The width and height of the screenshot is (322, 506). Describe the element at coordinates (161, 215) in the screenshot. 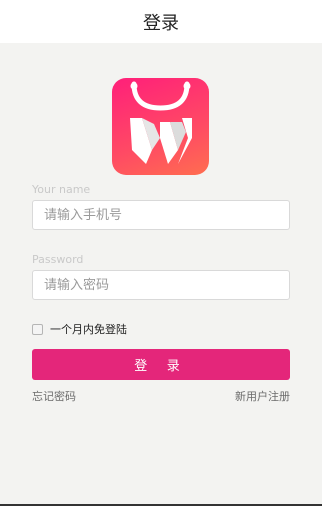

I see `phone-input` at that location.